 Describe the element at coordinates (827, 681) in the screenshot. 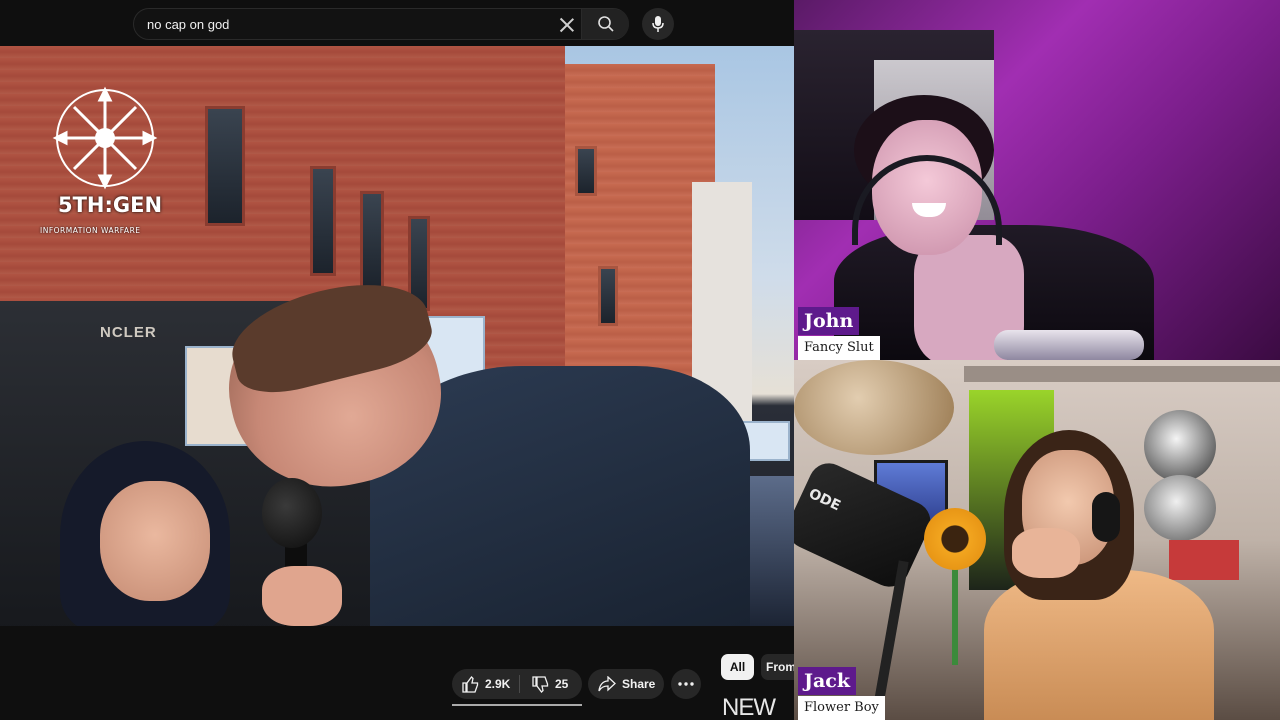

I see `streamer-name: Jack` at that location.